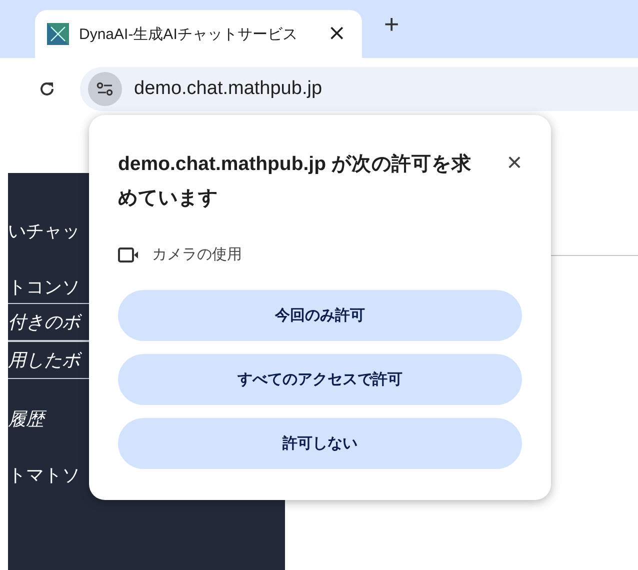 The width and height of the screenshot is (638, 570). What do you see at coordinates (320, 443) in the screenshot?
I see `permission-button: 許可しない` at bounding box center [320, 443].